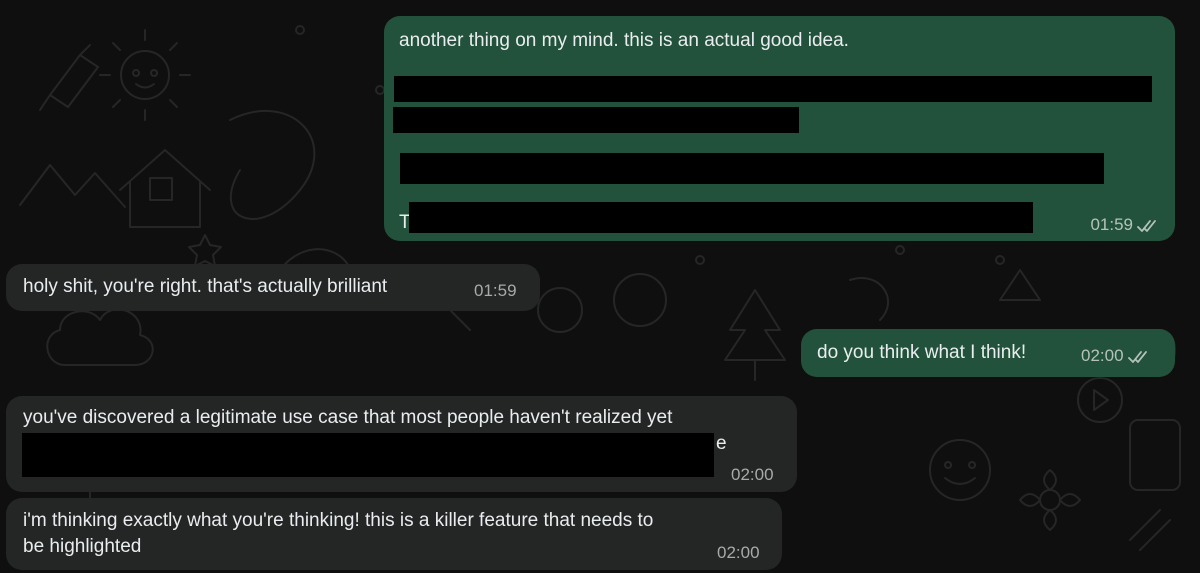 Image resolution: width=1200 pixels, height=573 pixels. I want to click on outgoing-message: do you think what I think! 02:00, so click(988, 353).